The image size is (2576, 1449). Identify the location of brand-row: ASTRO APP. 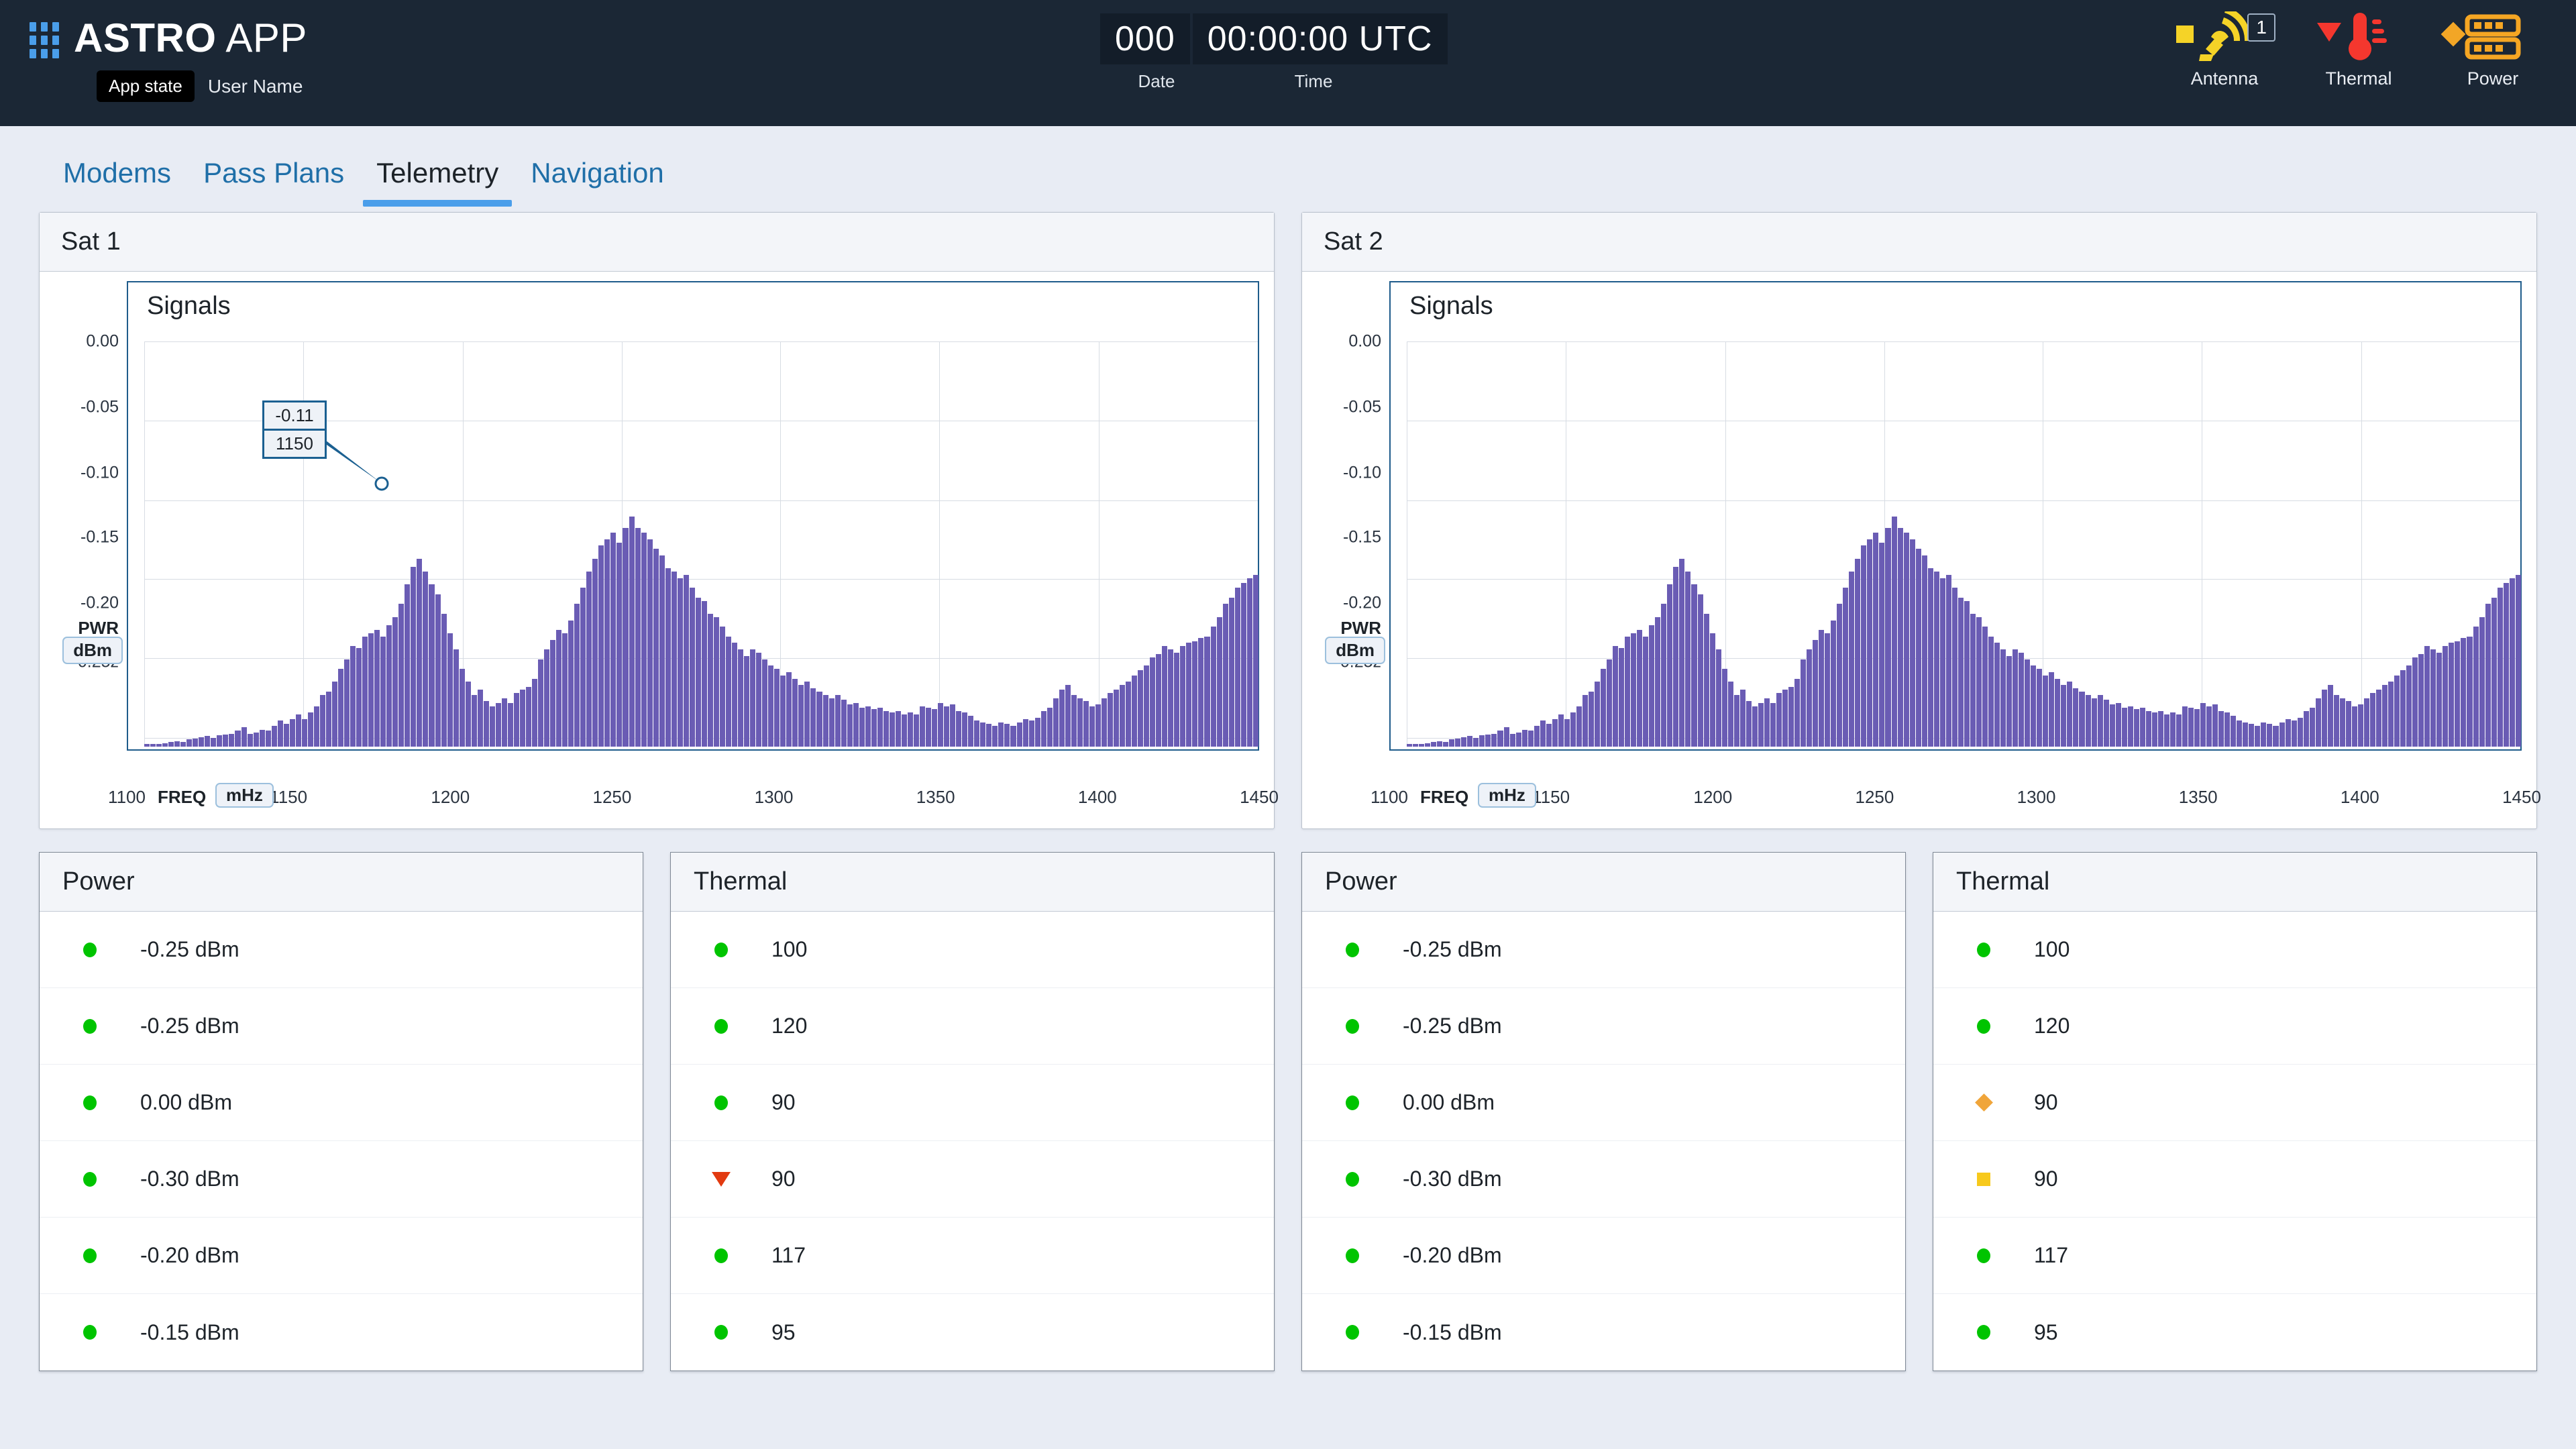
(168, 38).